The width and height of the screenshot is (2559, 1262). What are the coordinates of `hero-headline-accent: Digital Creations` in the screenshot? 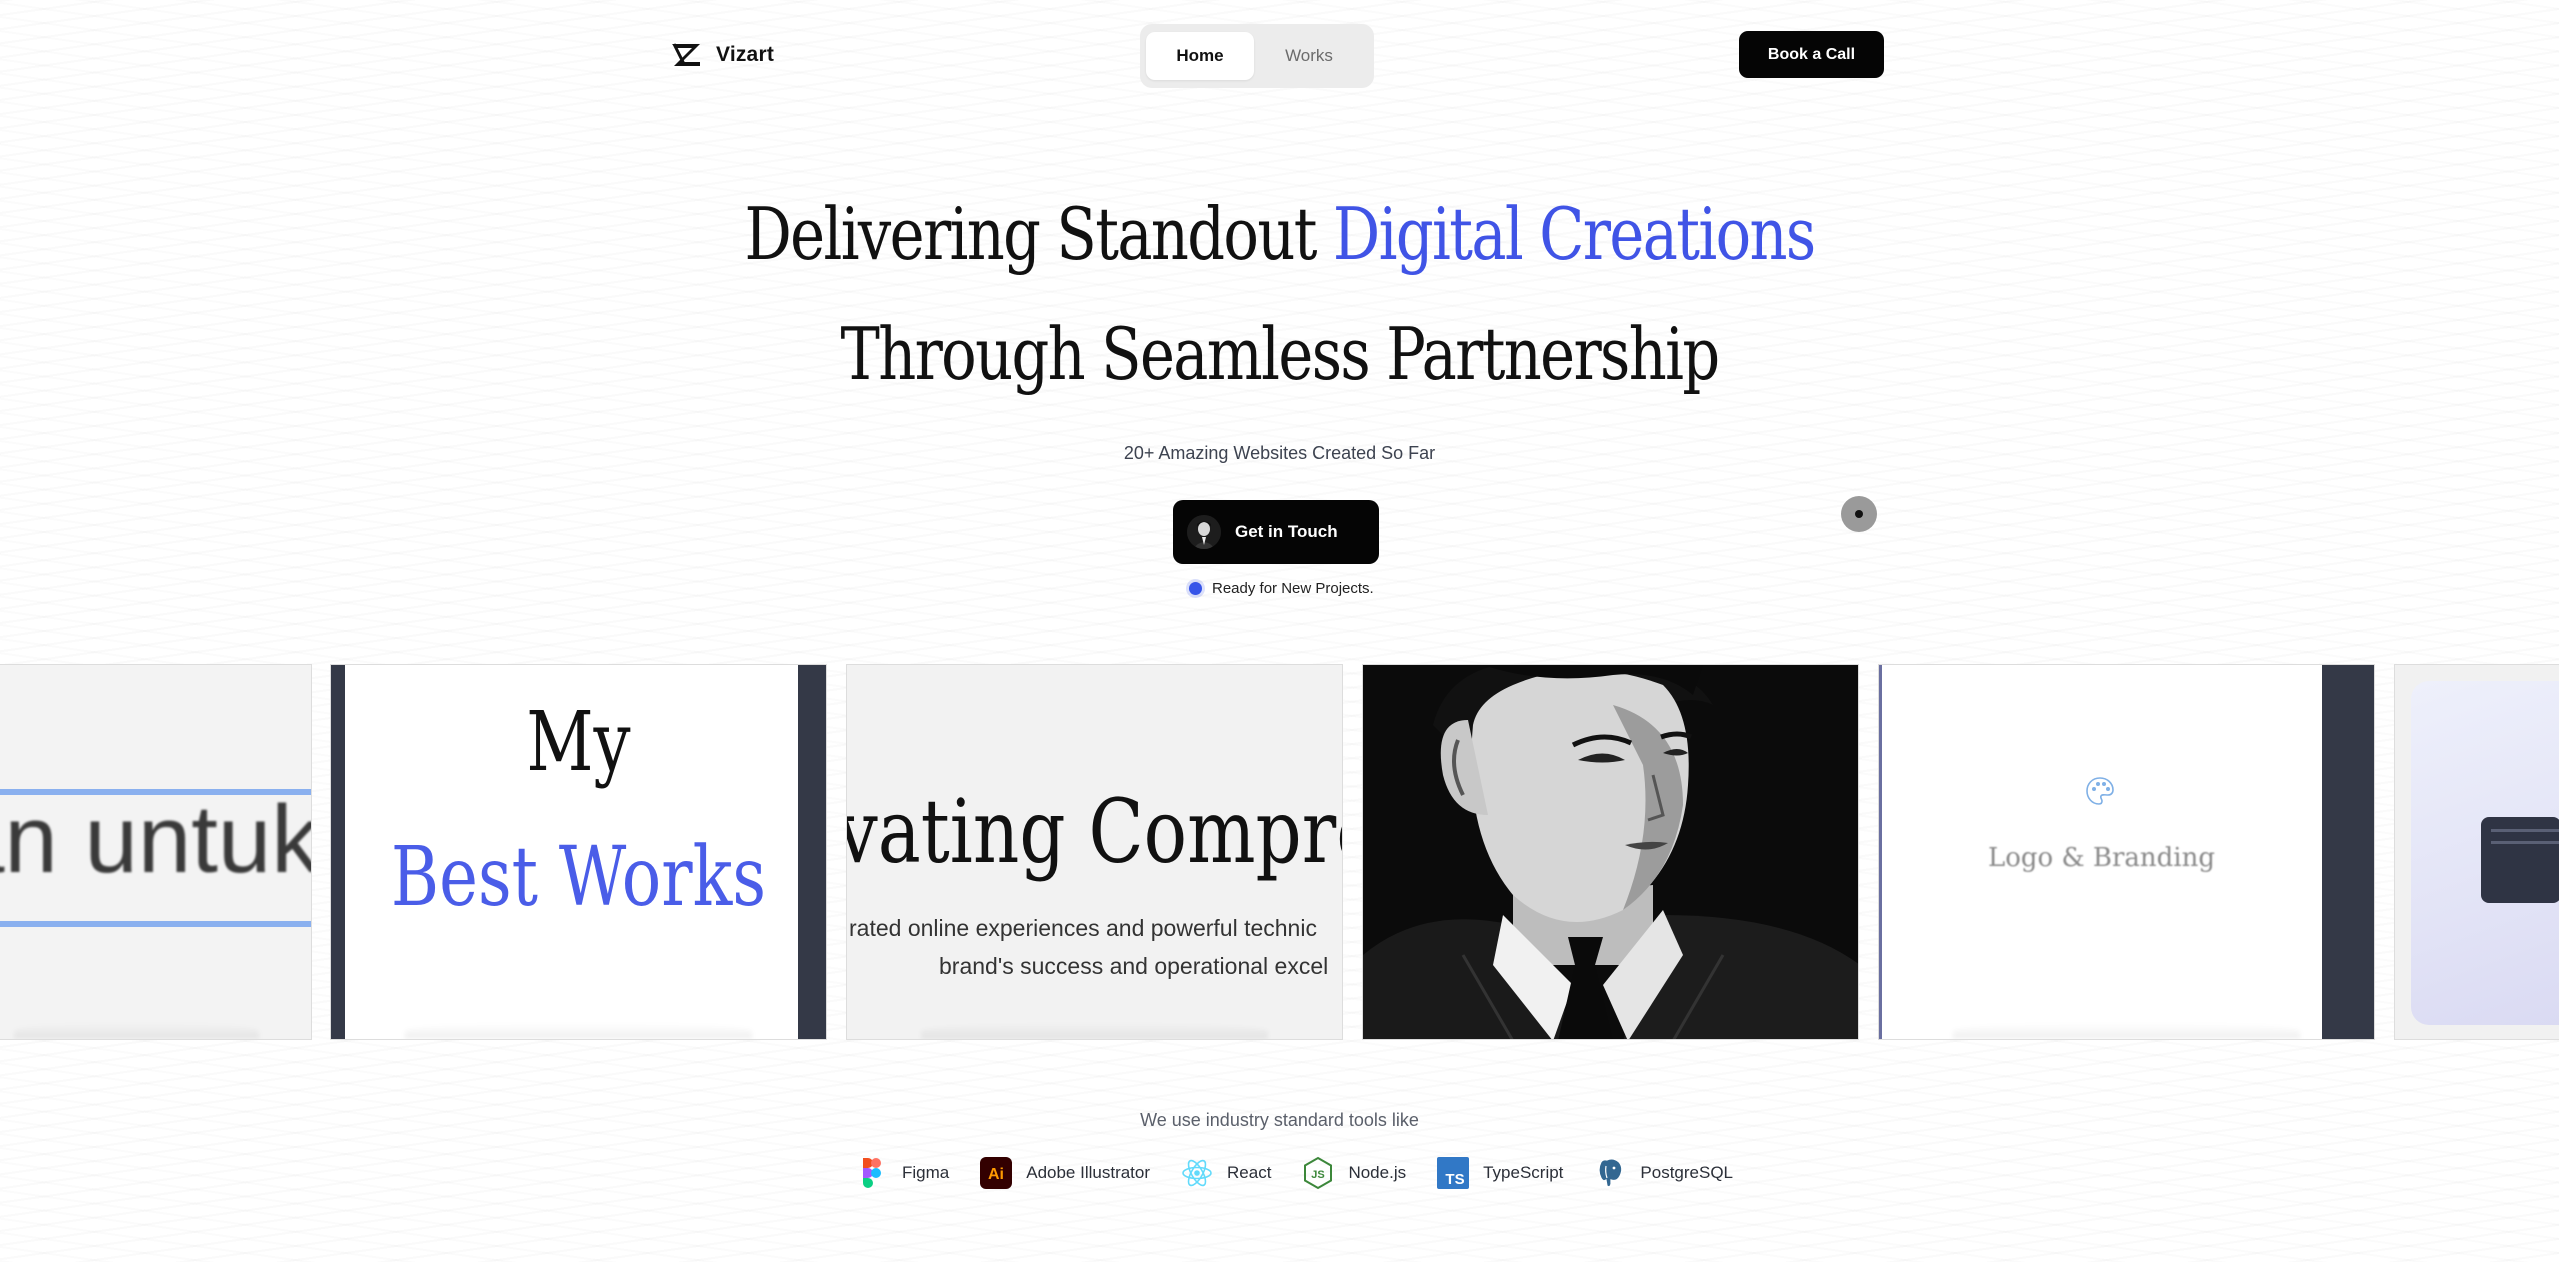 It's located at (1574, 234).